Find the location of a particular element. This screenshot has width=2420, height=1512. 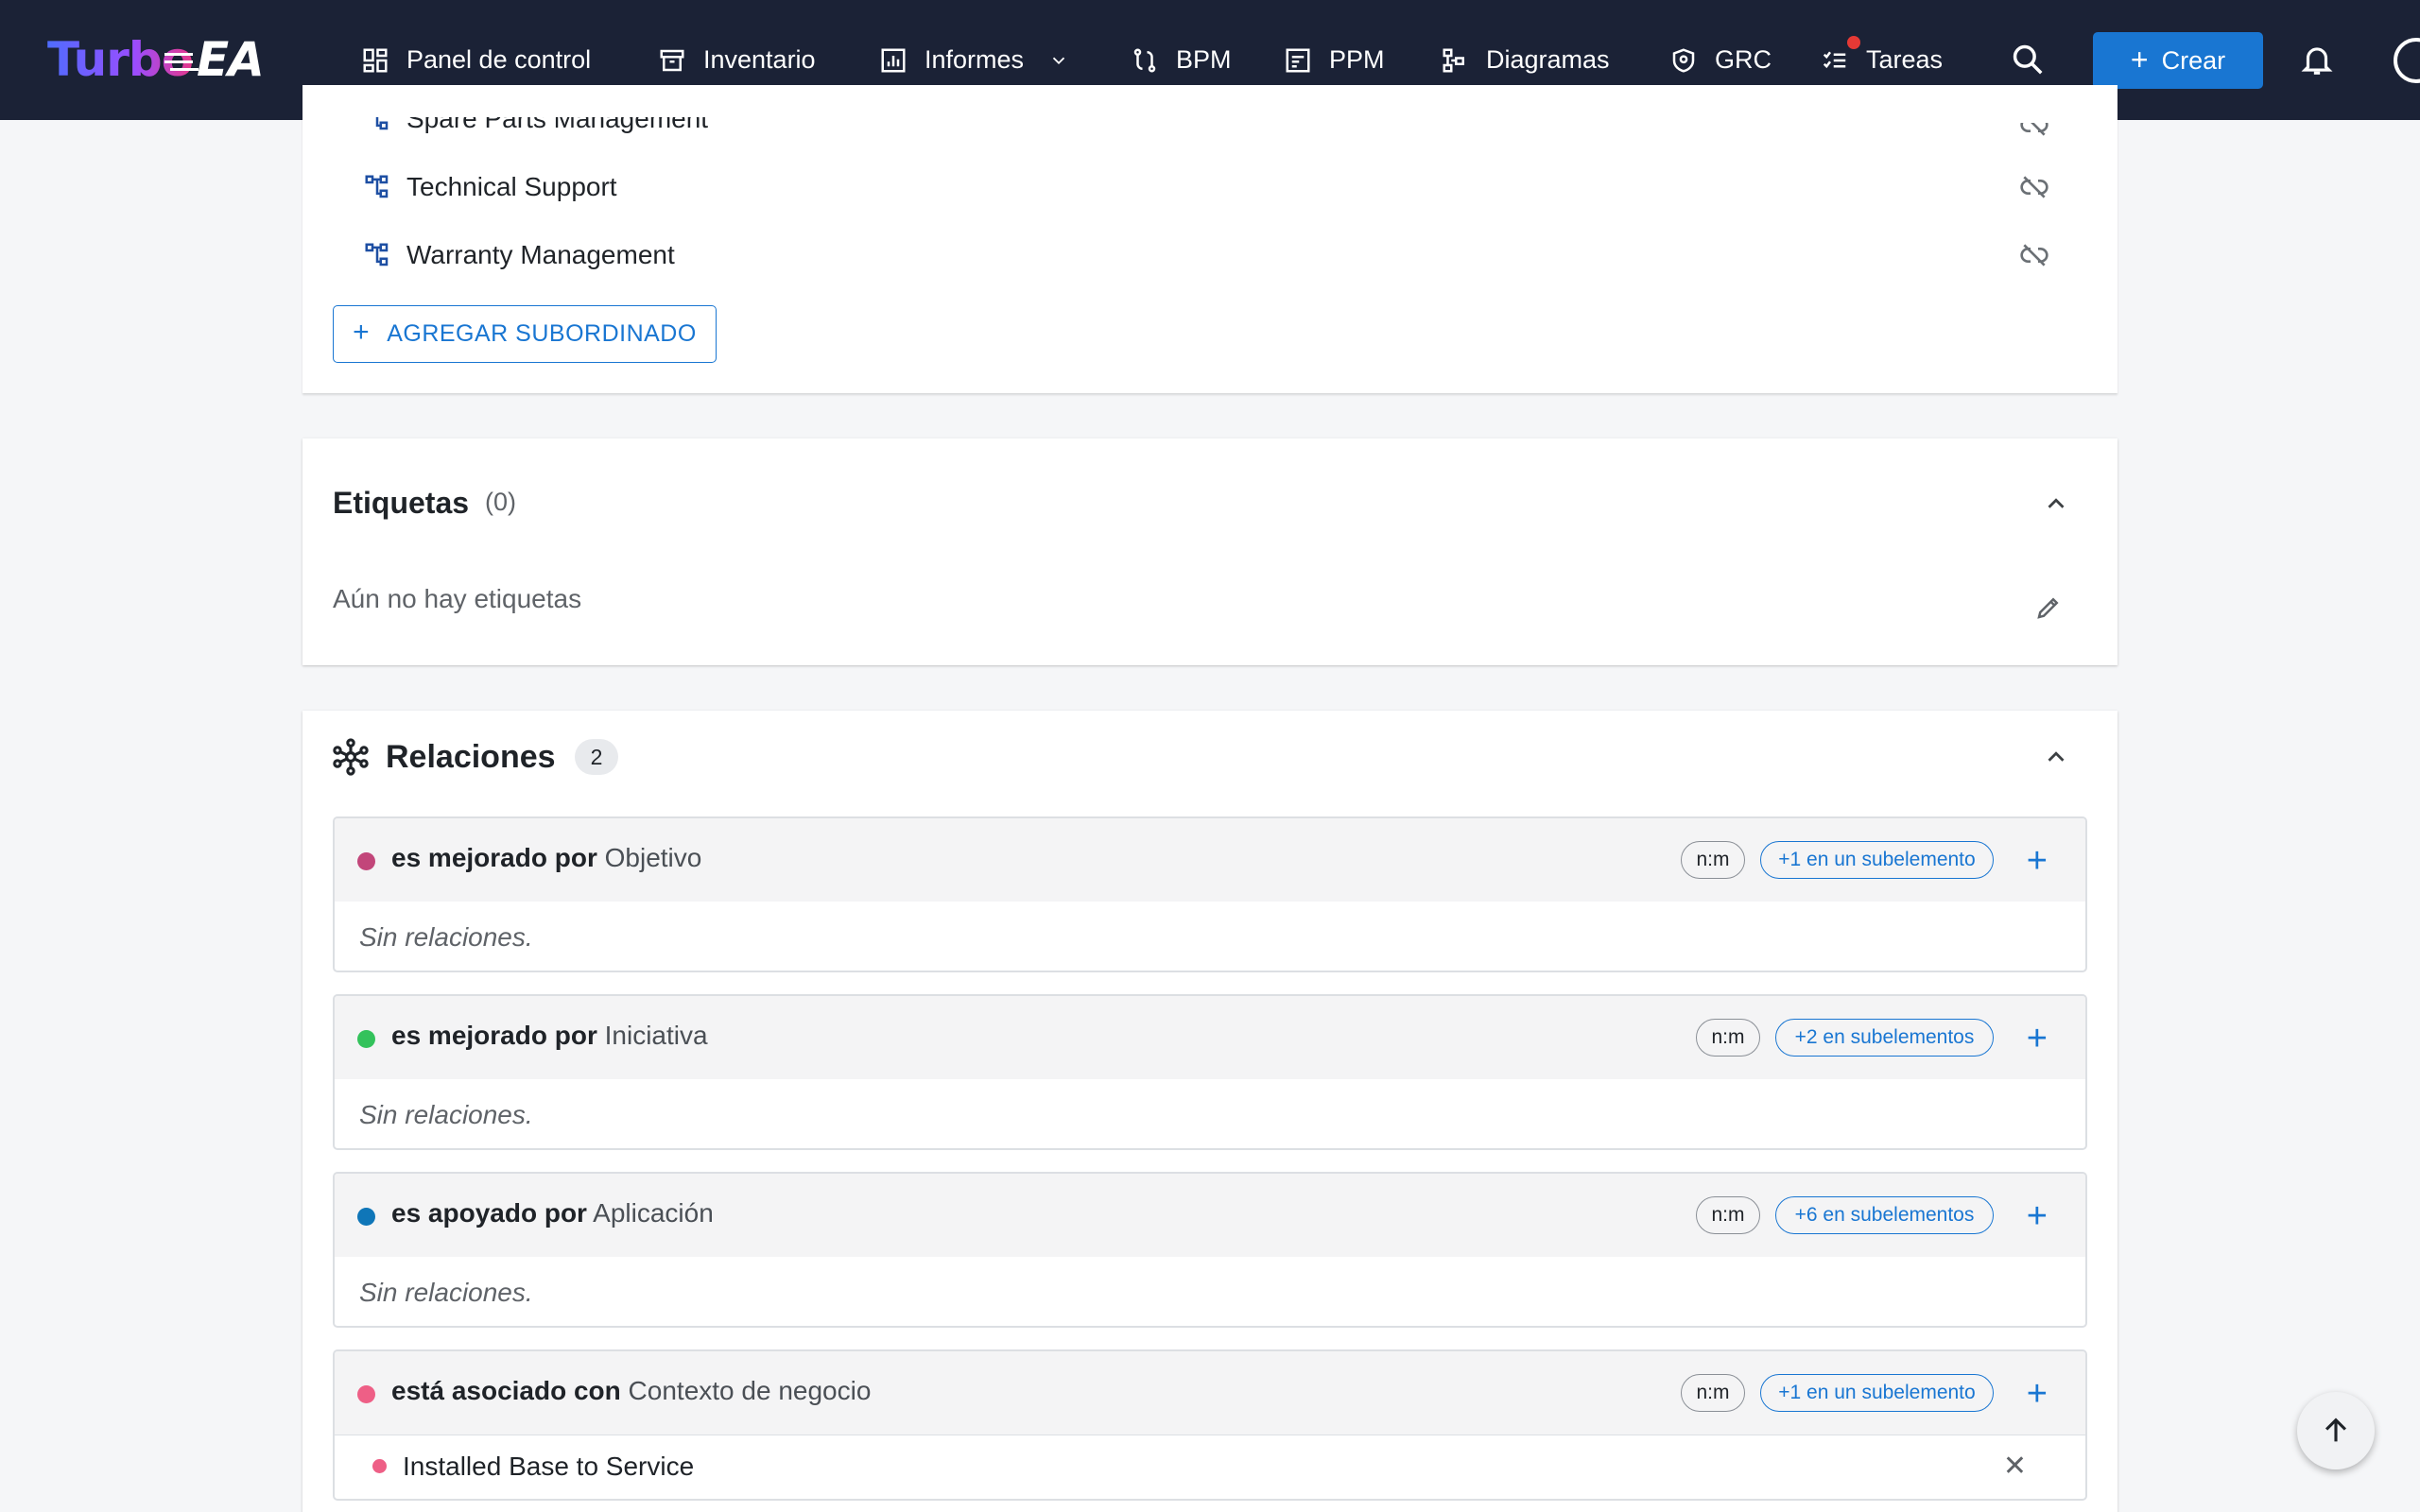

process-icon is located at coordinates (1144, 60).